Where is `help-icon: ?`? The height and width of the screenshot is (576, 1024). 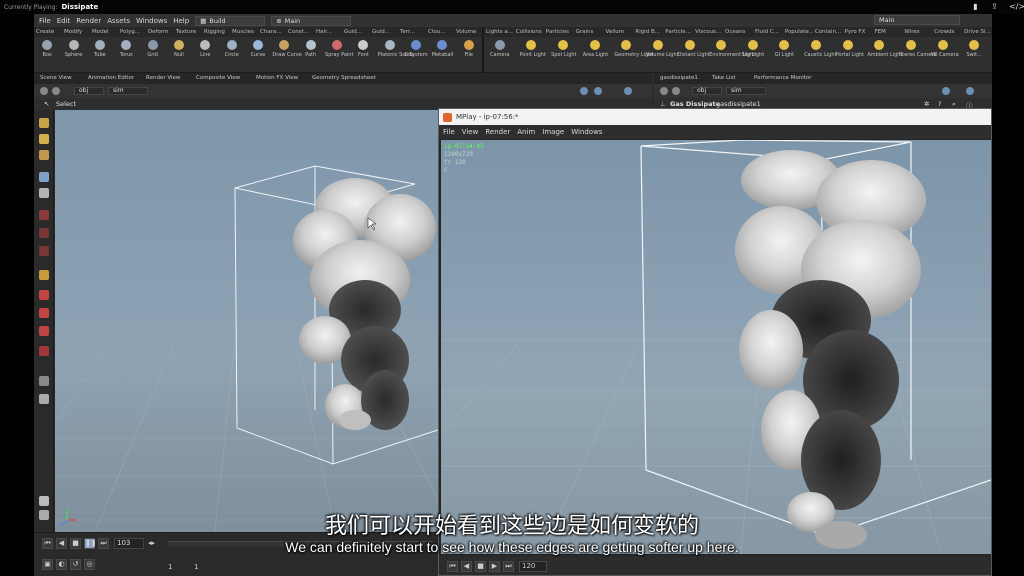 help-icon: ? is located at coordinates (939, 104).